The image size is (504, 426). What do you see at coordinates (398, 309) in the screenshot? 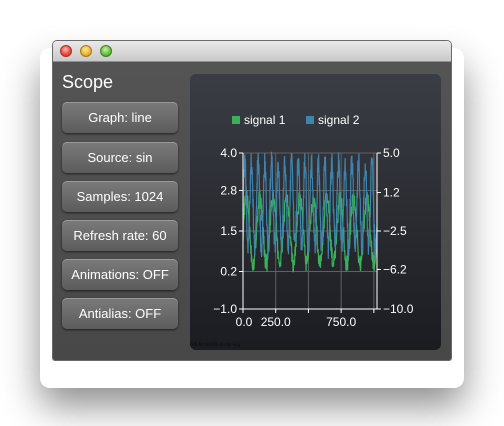
I see `y-right-tick-label-4: −10.0` at bounding box center [398, 309].